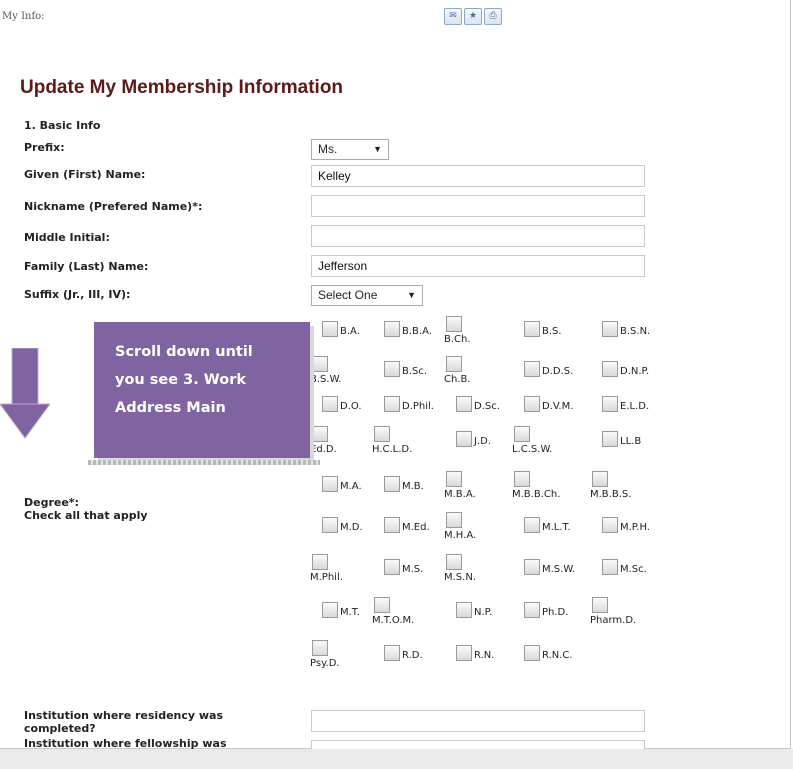 The height and width of the screenshot is (769, 793). Describe the element at coordinates (558, 371) in the screenshot. I see `degree-checkbox-label: D.D.S.` at that location.